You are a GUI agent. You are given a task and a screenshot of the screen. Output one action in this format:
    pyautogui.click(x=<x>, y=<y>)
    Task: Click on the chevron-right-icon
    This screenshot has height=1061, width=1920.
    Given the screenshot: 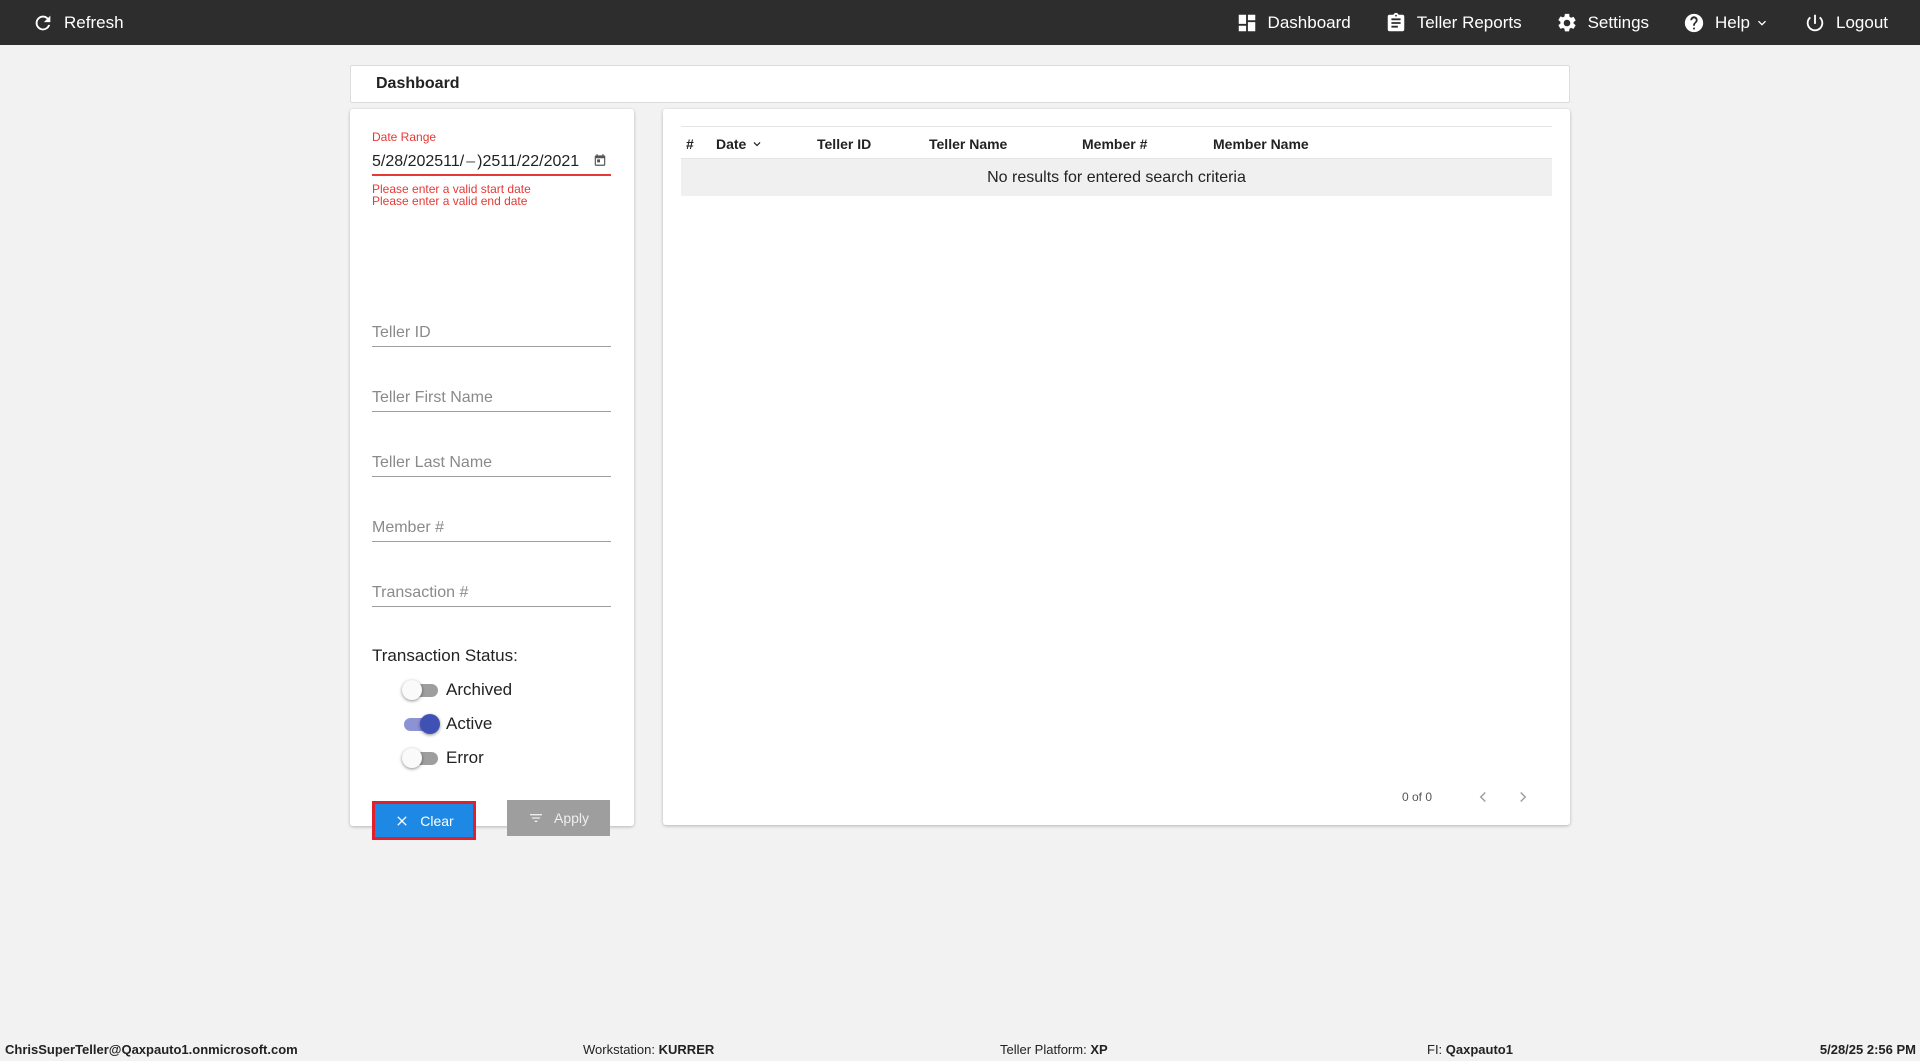 What is the action you would take?
    pyautogui.click(x=1523, y=797)
    